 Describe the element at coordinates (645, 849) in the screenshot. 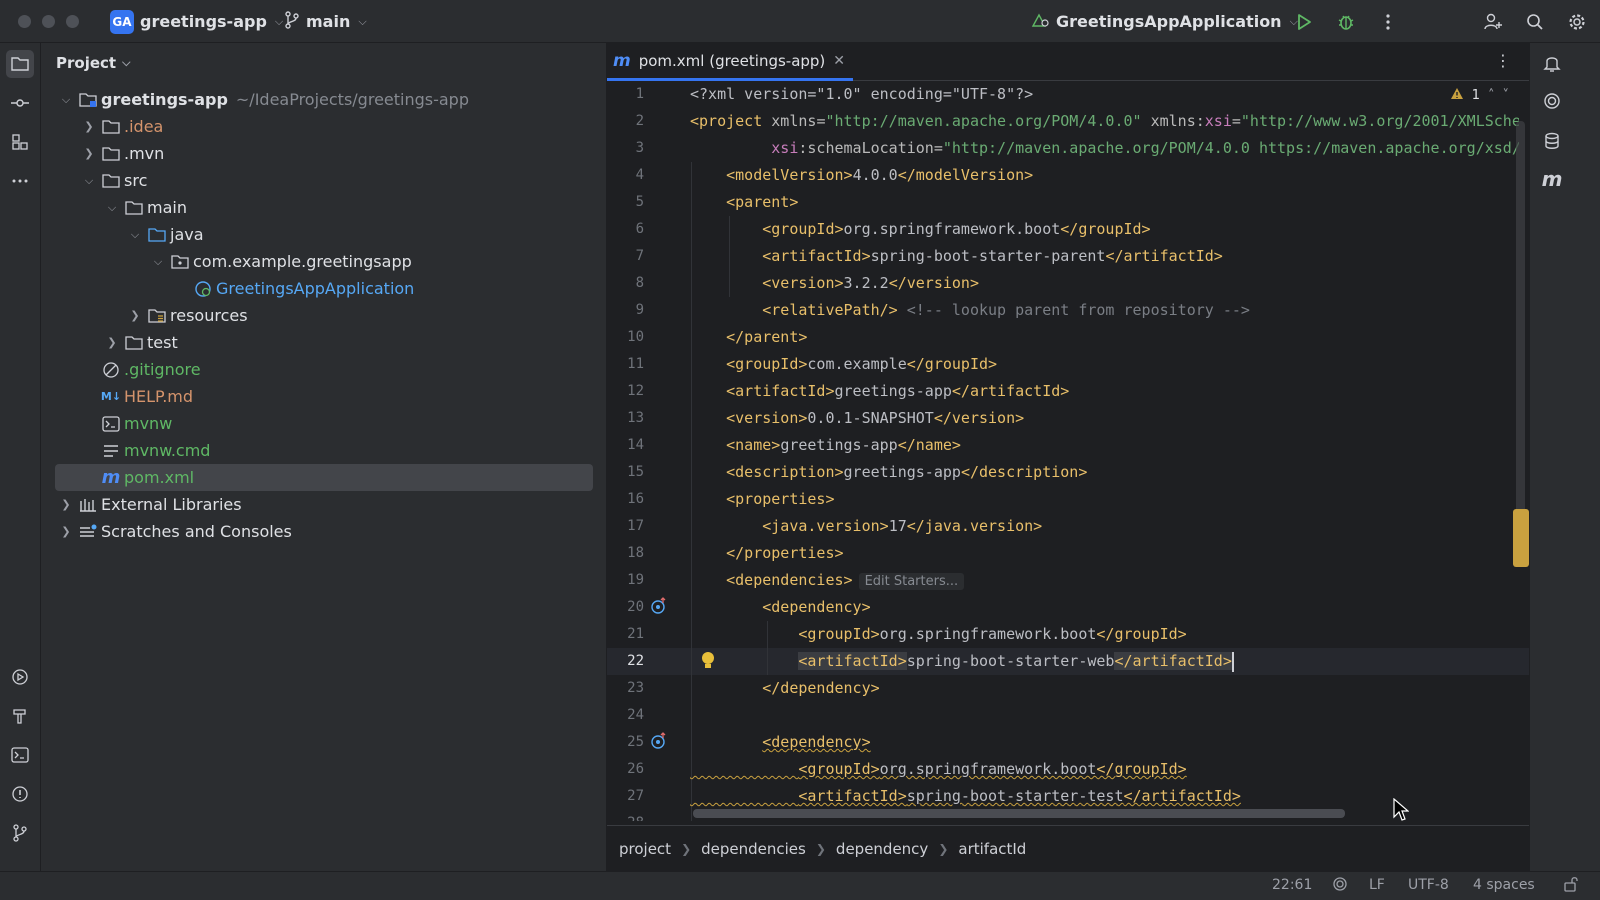

I see `breadcrumb-item: project` at that location.